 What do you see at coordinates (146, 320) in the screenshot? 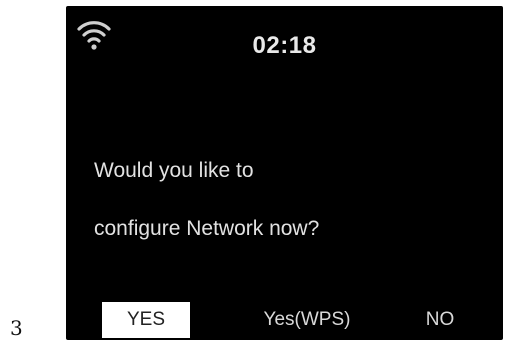
I see `yes-button: YES` at bounding box center [146, 320].